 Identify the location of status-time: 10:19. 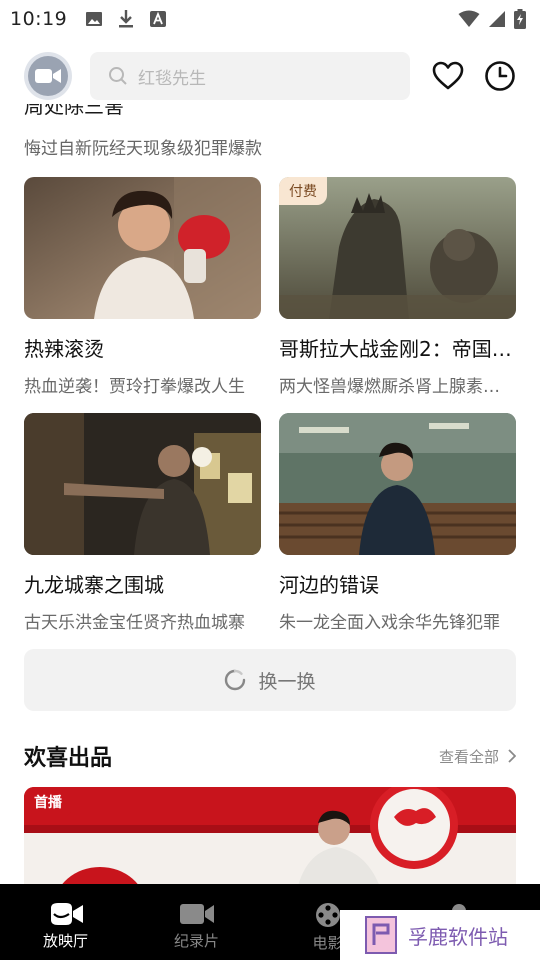
(39, 19).